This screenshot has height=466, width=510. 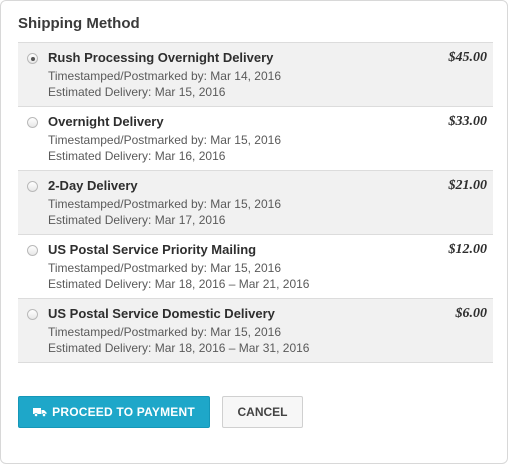 I want to click on option-estimated-delivery: Estimated Delivery: Mar 17, 2016, so click(x=137, y=220).